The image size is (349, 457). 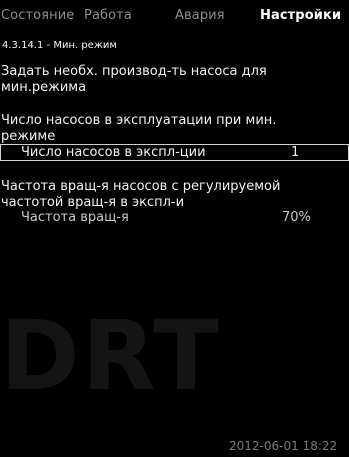 I want to click on pump-count-value: 1, so click(x=295, y=153).